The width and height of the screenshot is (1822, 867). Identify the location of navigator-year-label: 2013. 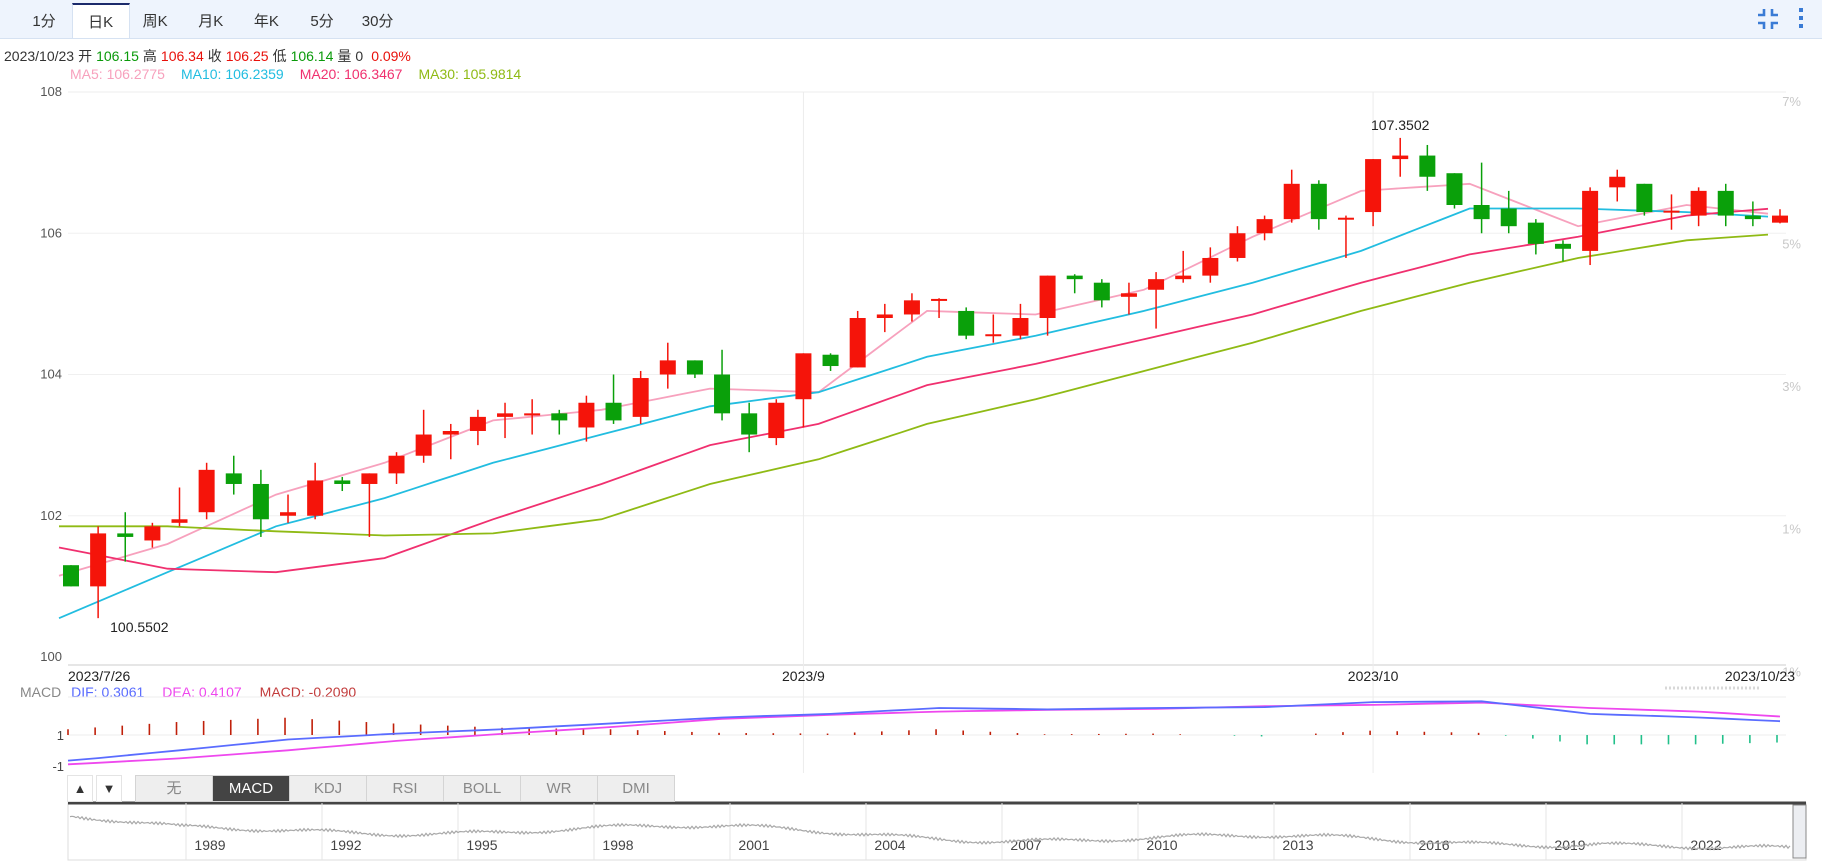
(1297, 845).